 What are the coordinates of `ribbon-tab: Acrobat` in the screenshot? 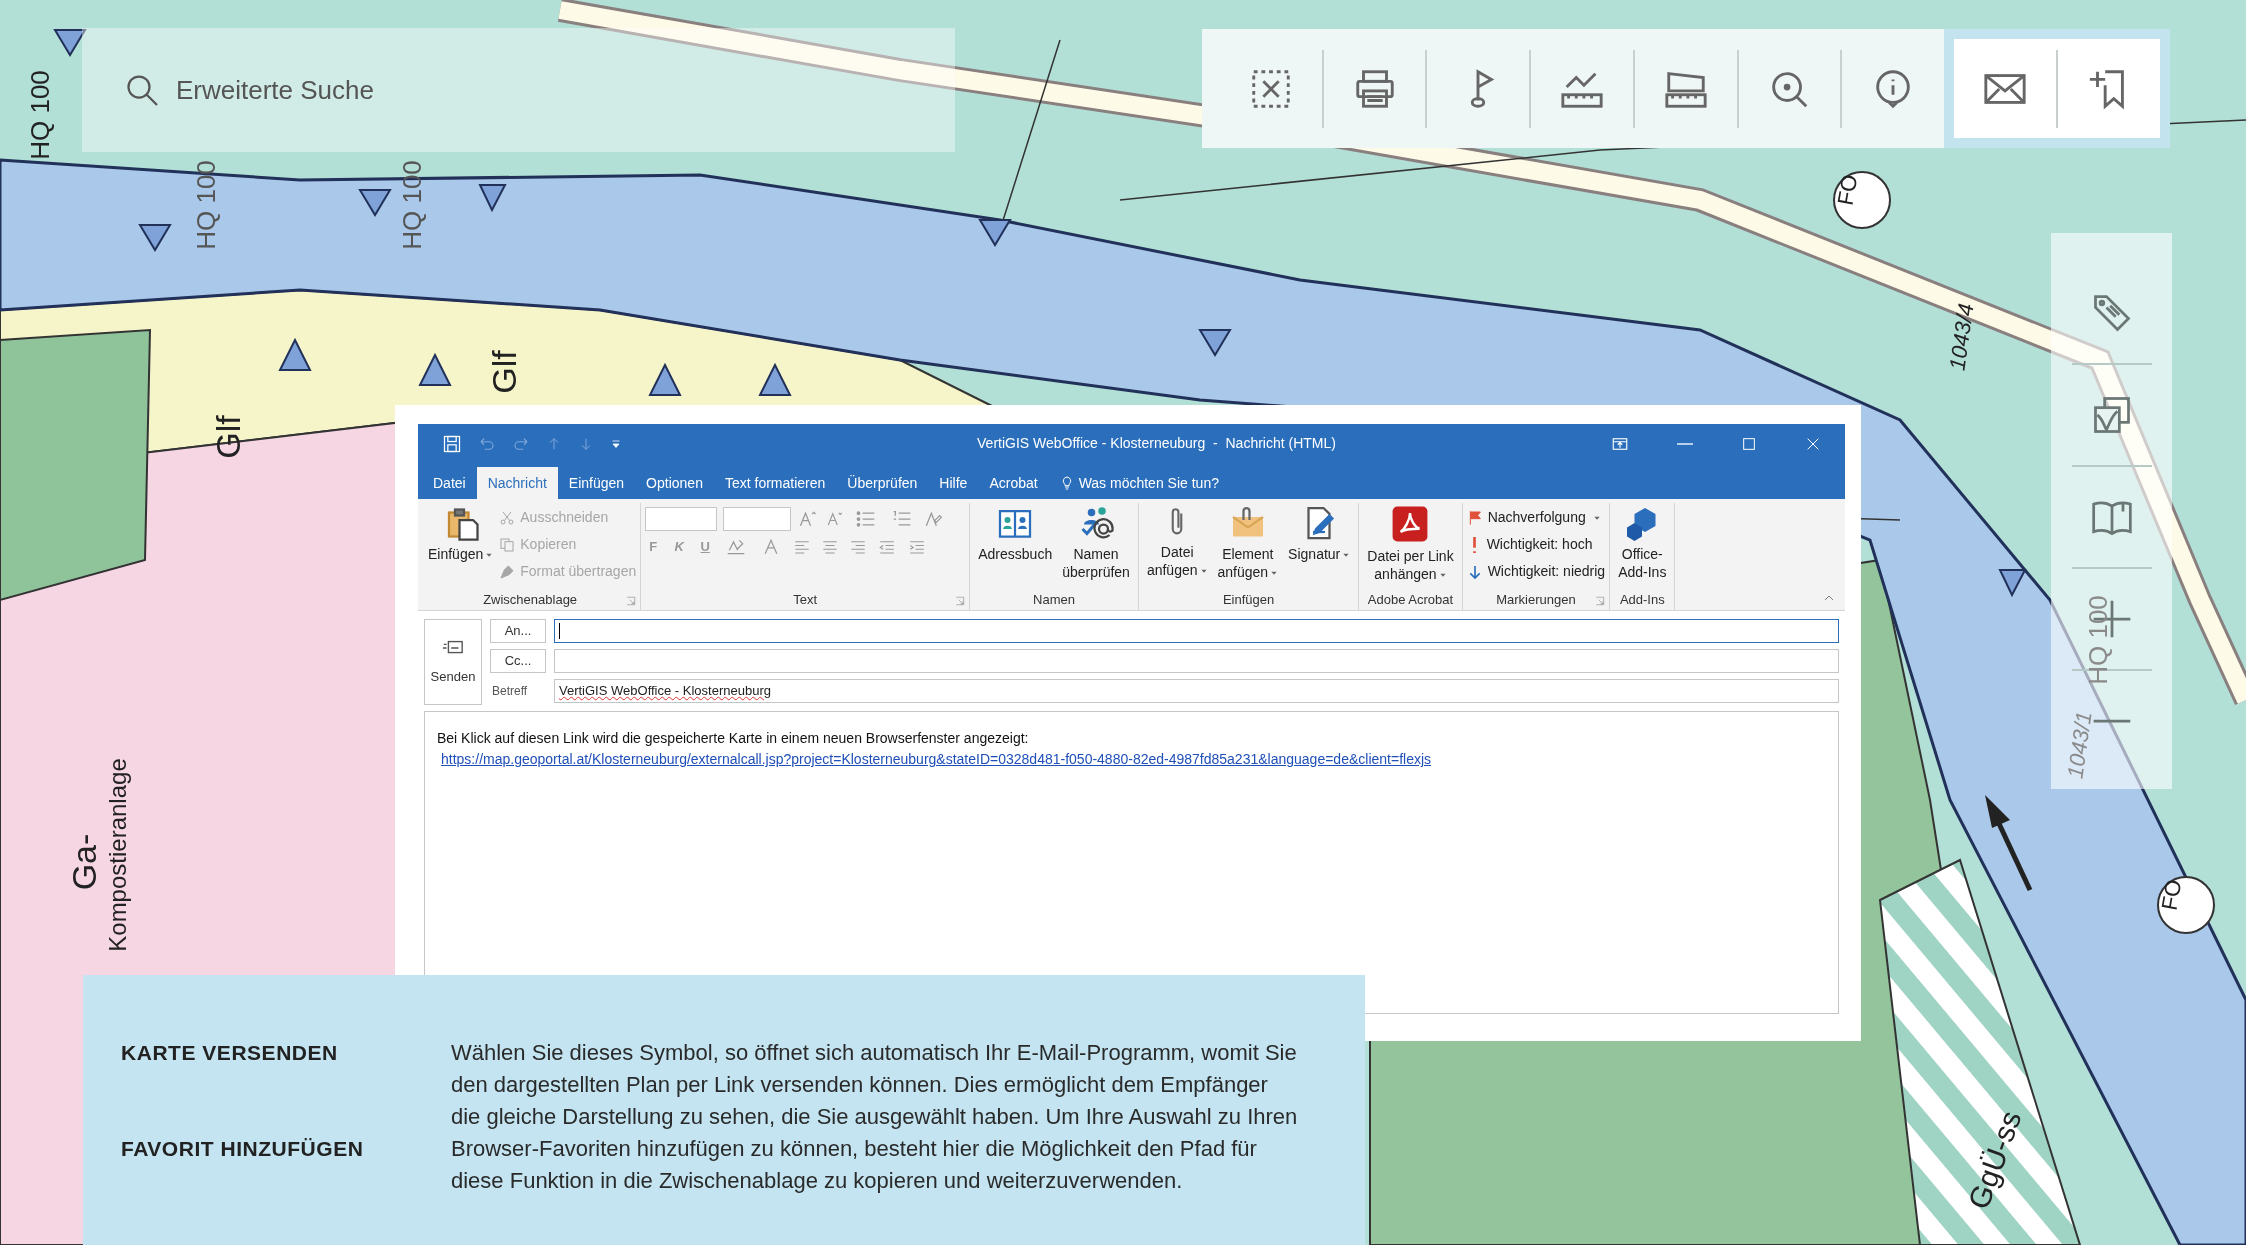 It's located at (1013, 483).